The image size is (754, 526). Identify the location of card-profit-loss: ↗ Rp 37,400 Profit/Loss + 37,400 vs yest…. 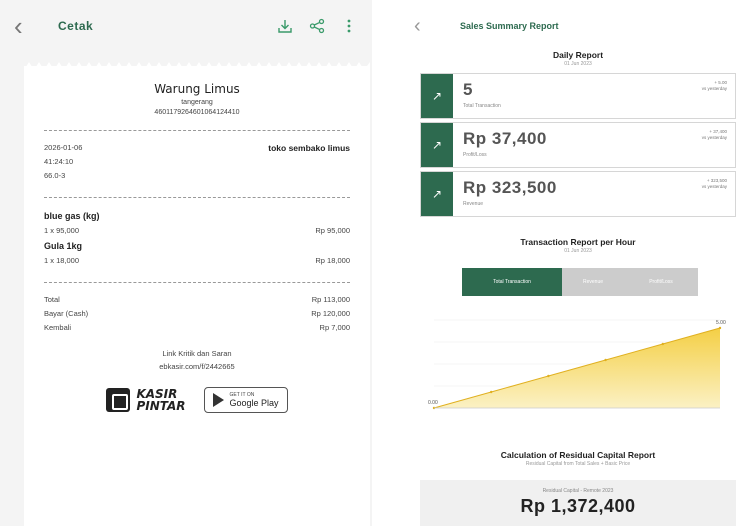
(578, 145).